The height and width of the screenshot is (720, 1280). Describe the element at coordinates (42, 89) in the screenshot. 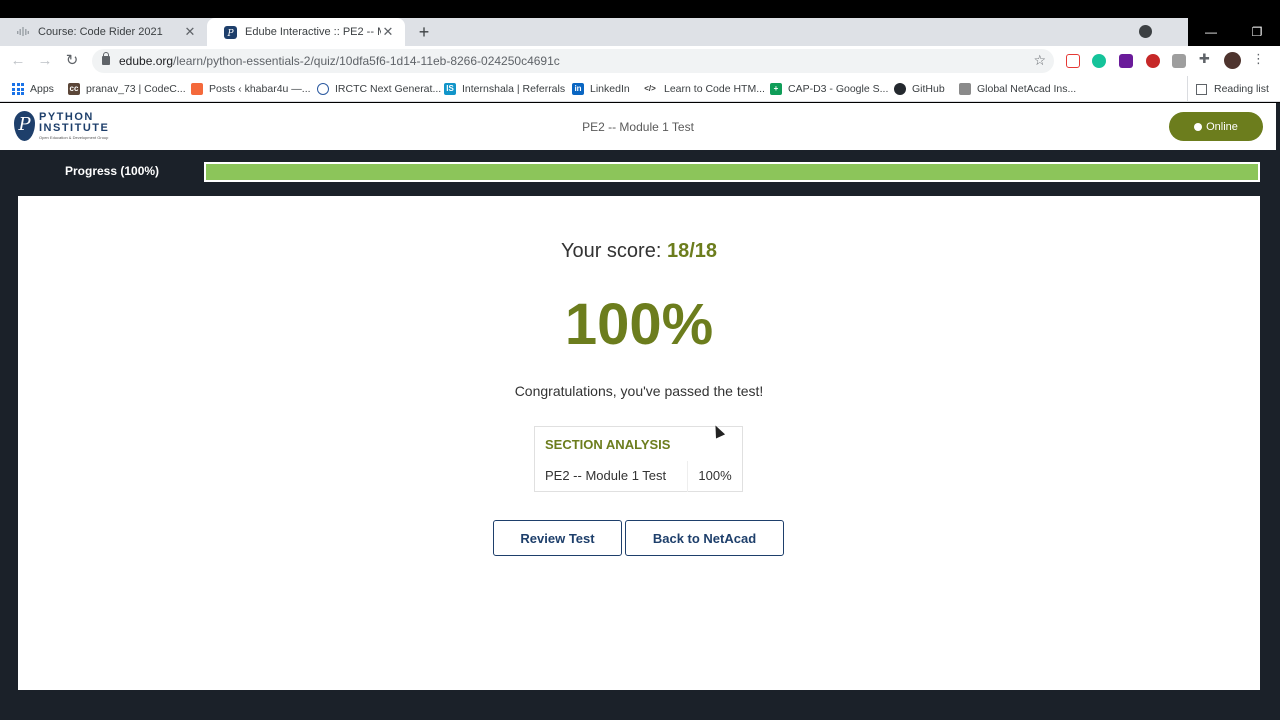

I see `bookmark-label: Apps` at that location.